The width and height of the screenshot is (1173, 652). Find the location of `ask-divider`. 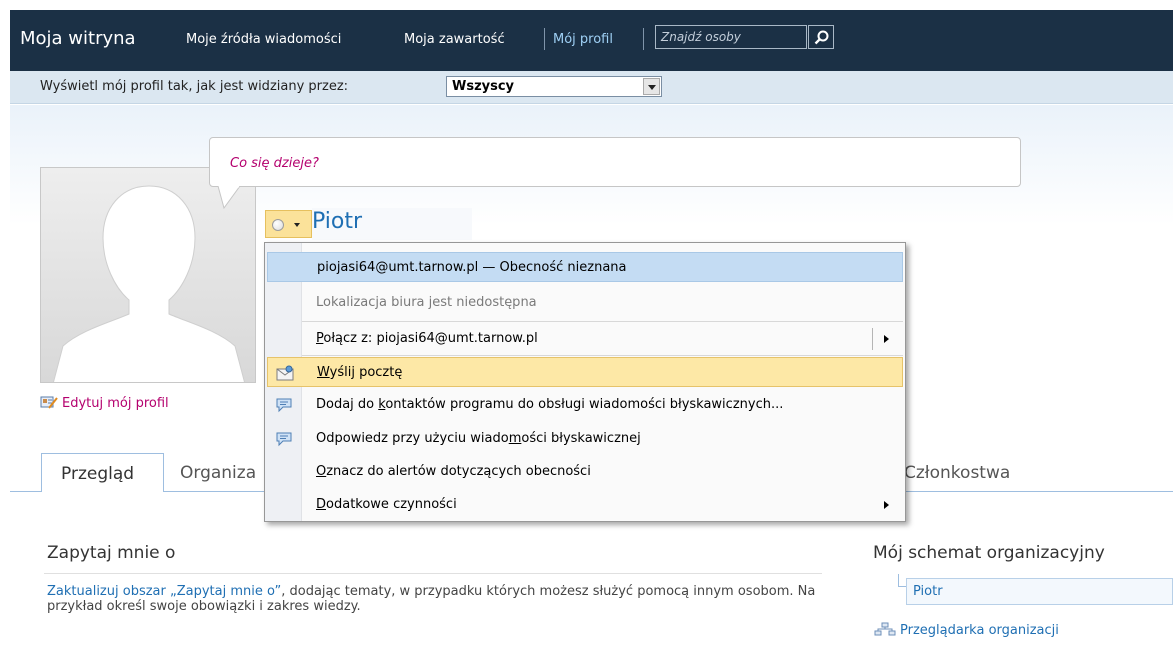

ask-divider is located at coordinates (433, 573).